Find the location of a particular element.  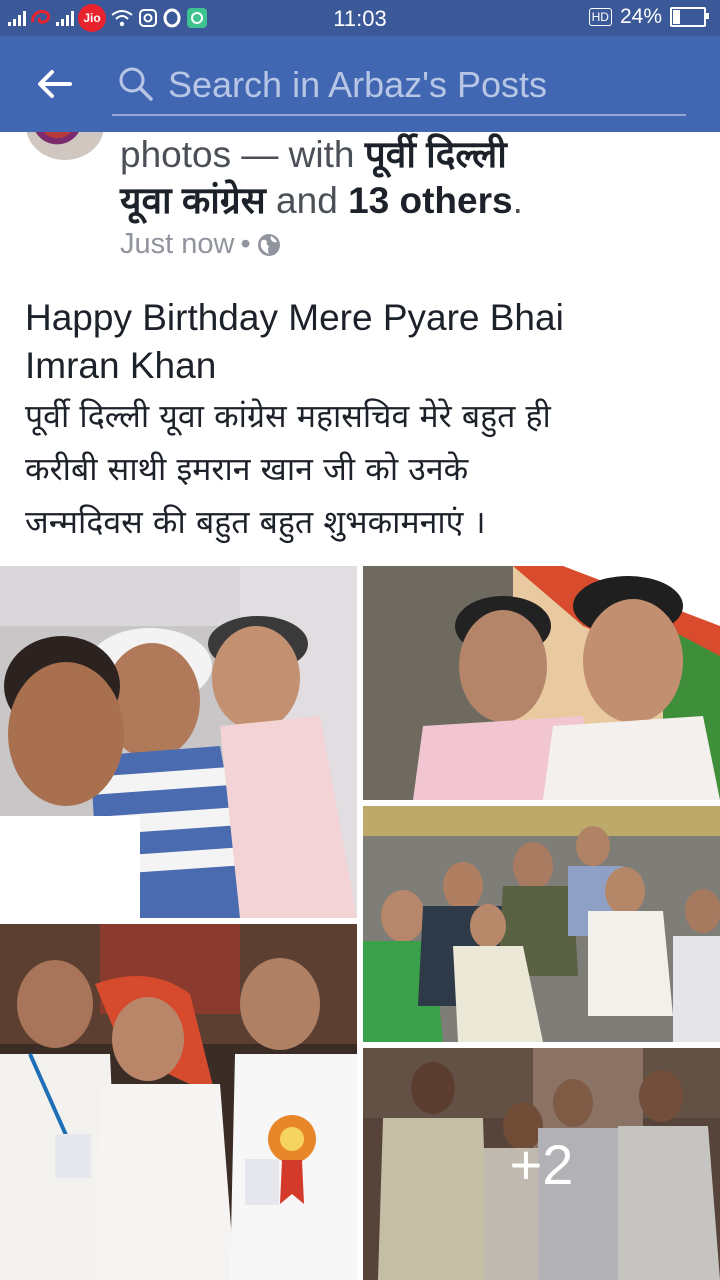

search-header is located at coordinates (360, 84).